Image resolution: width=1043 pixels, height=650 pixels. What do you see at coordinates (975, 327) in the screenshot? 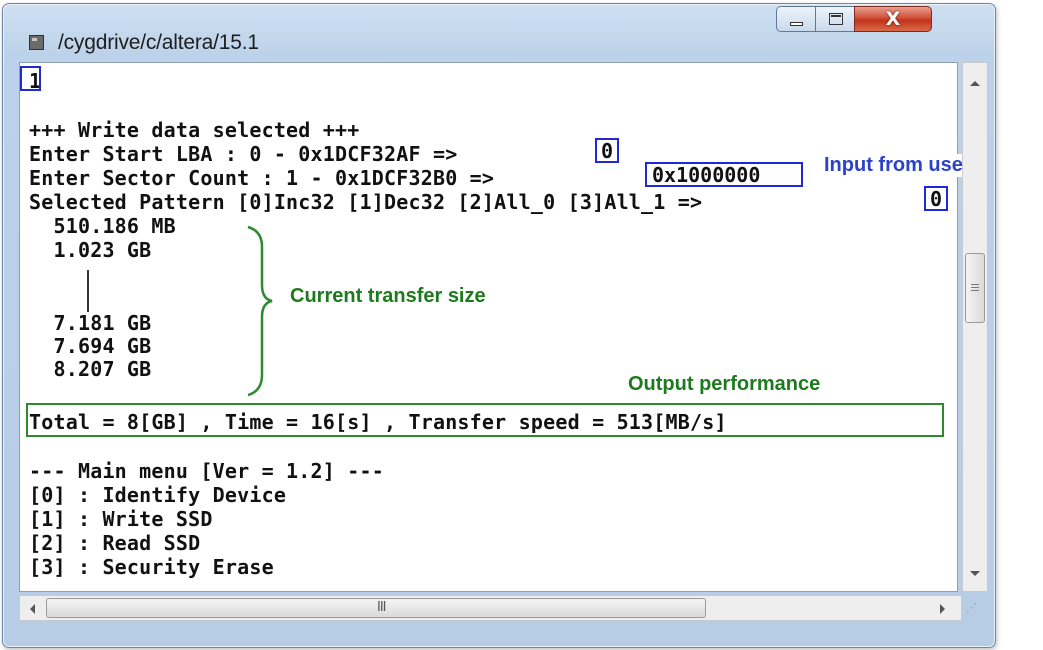
I see `vertical-scrollbar` at bounding box center [975, 327].